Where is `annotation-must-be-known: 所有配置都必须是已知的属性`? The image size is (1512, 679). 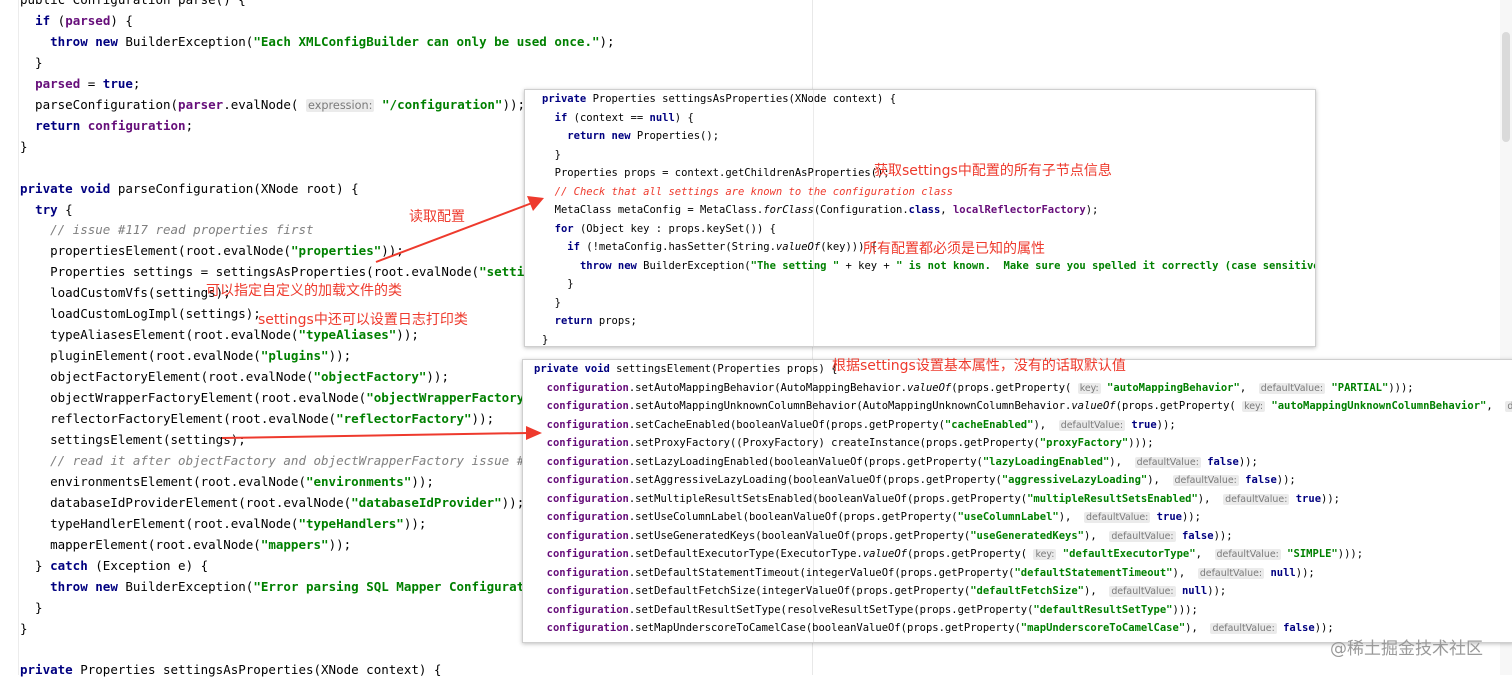
annotation-must-be-known: 所有配置都必须是已知的属性 is located at coordinates (954, 249).